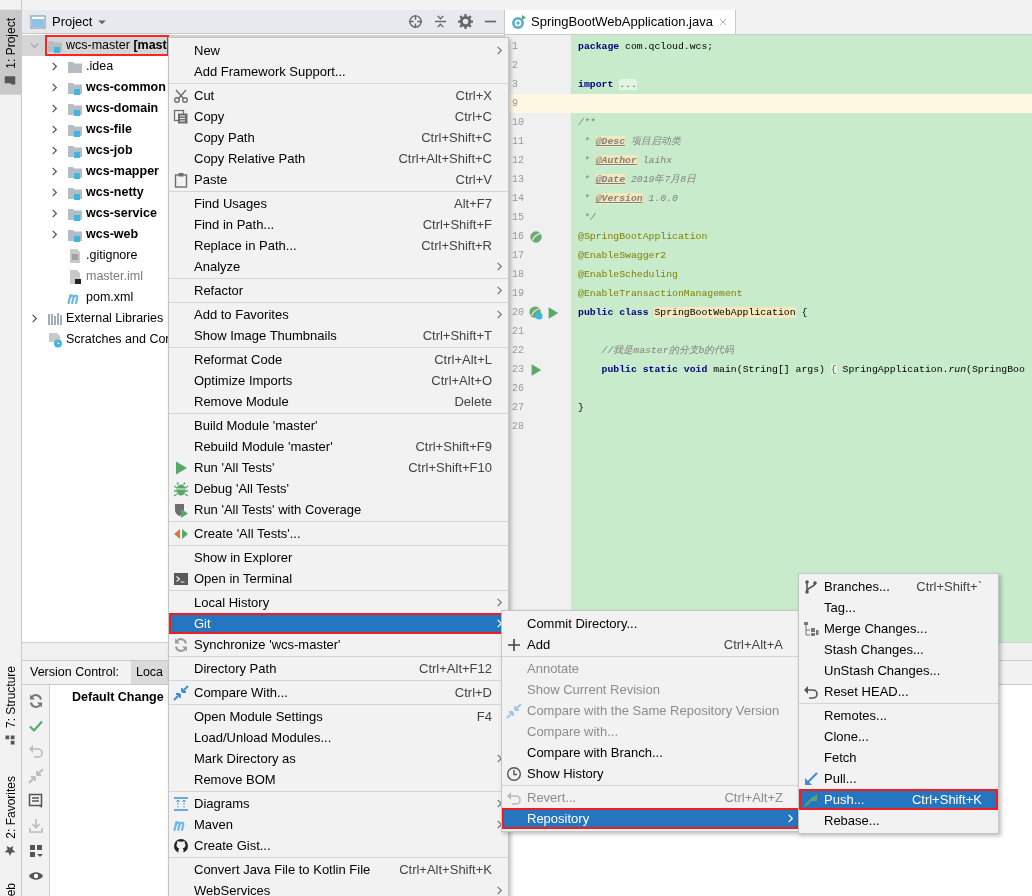 The height and width of the screenshot is (896, 1032). What do you see at coordinates (122, 172) in the screenshot?
I see `tree-label: wcs-mapper` at bounding box center [122, 172].